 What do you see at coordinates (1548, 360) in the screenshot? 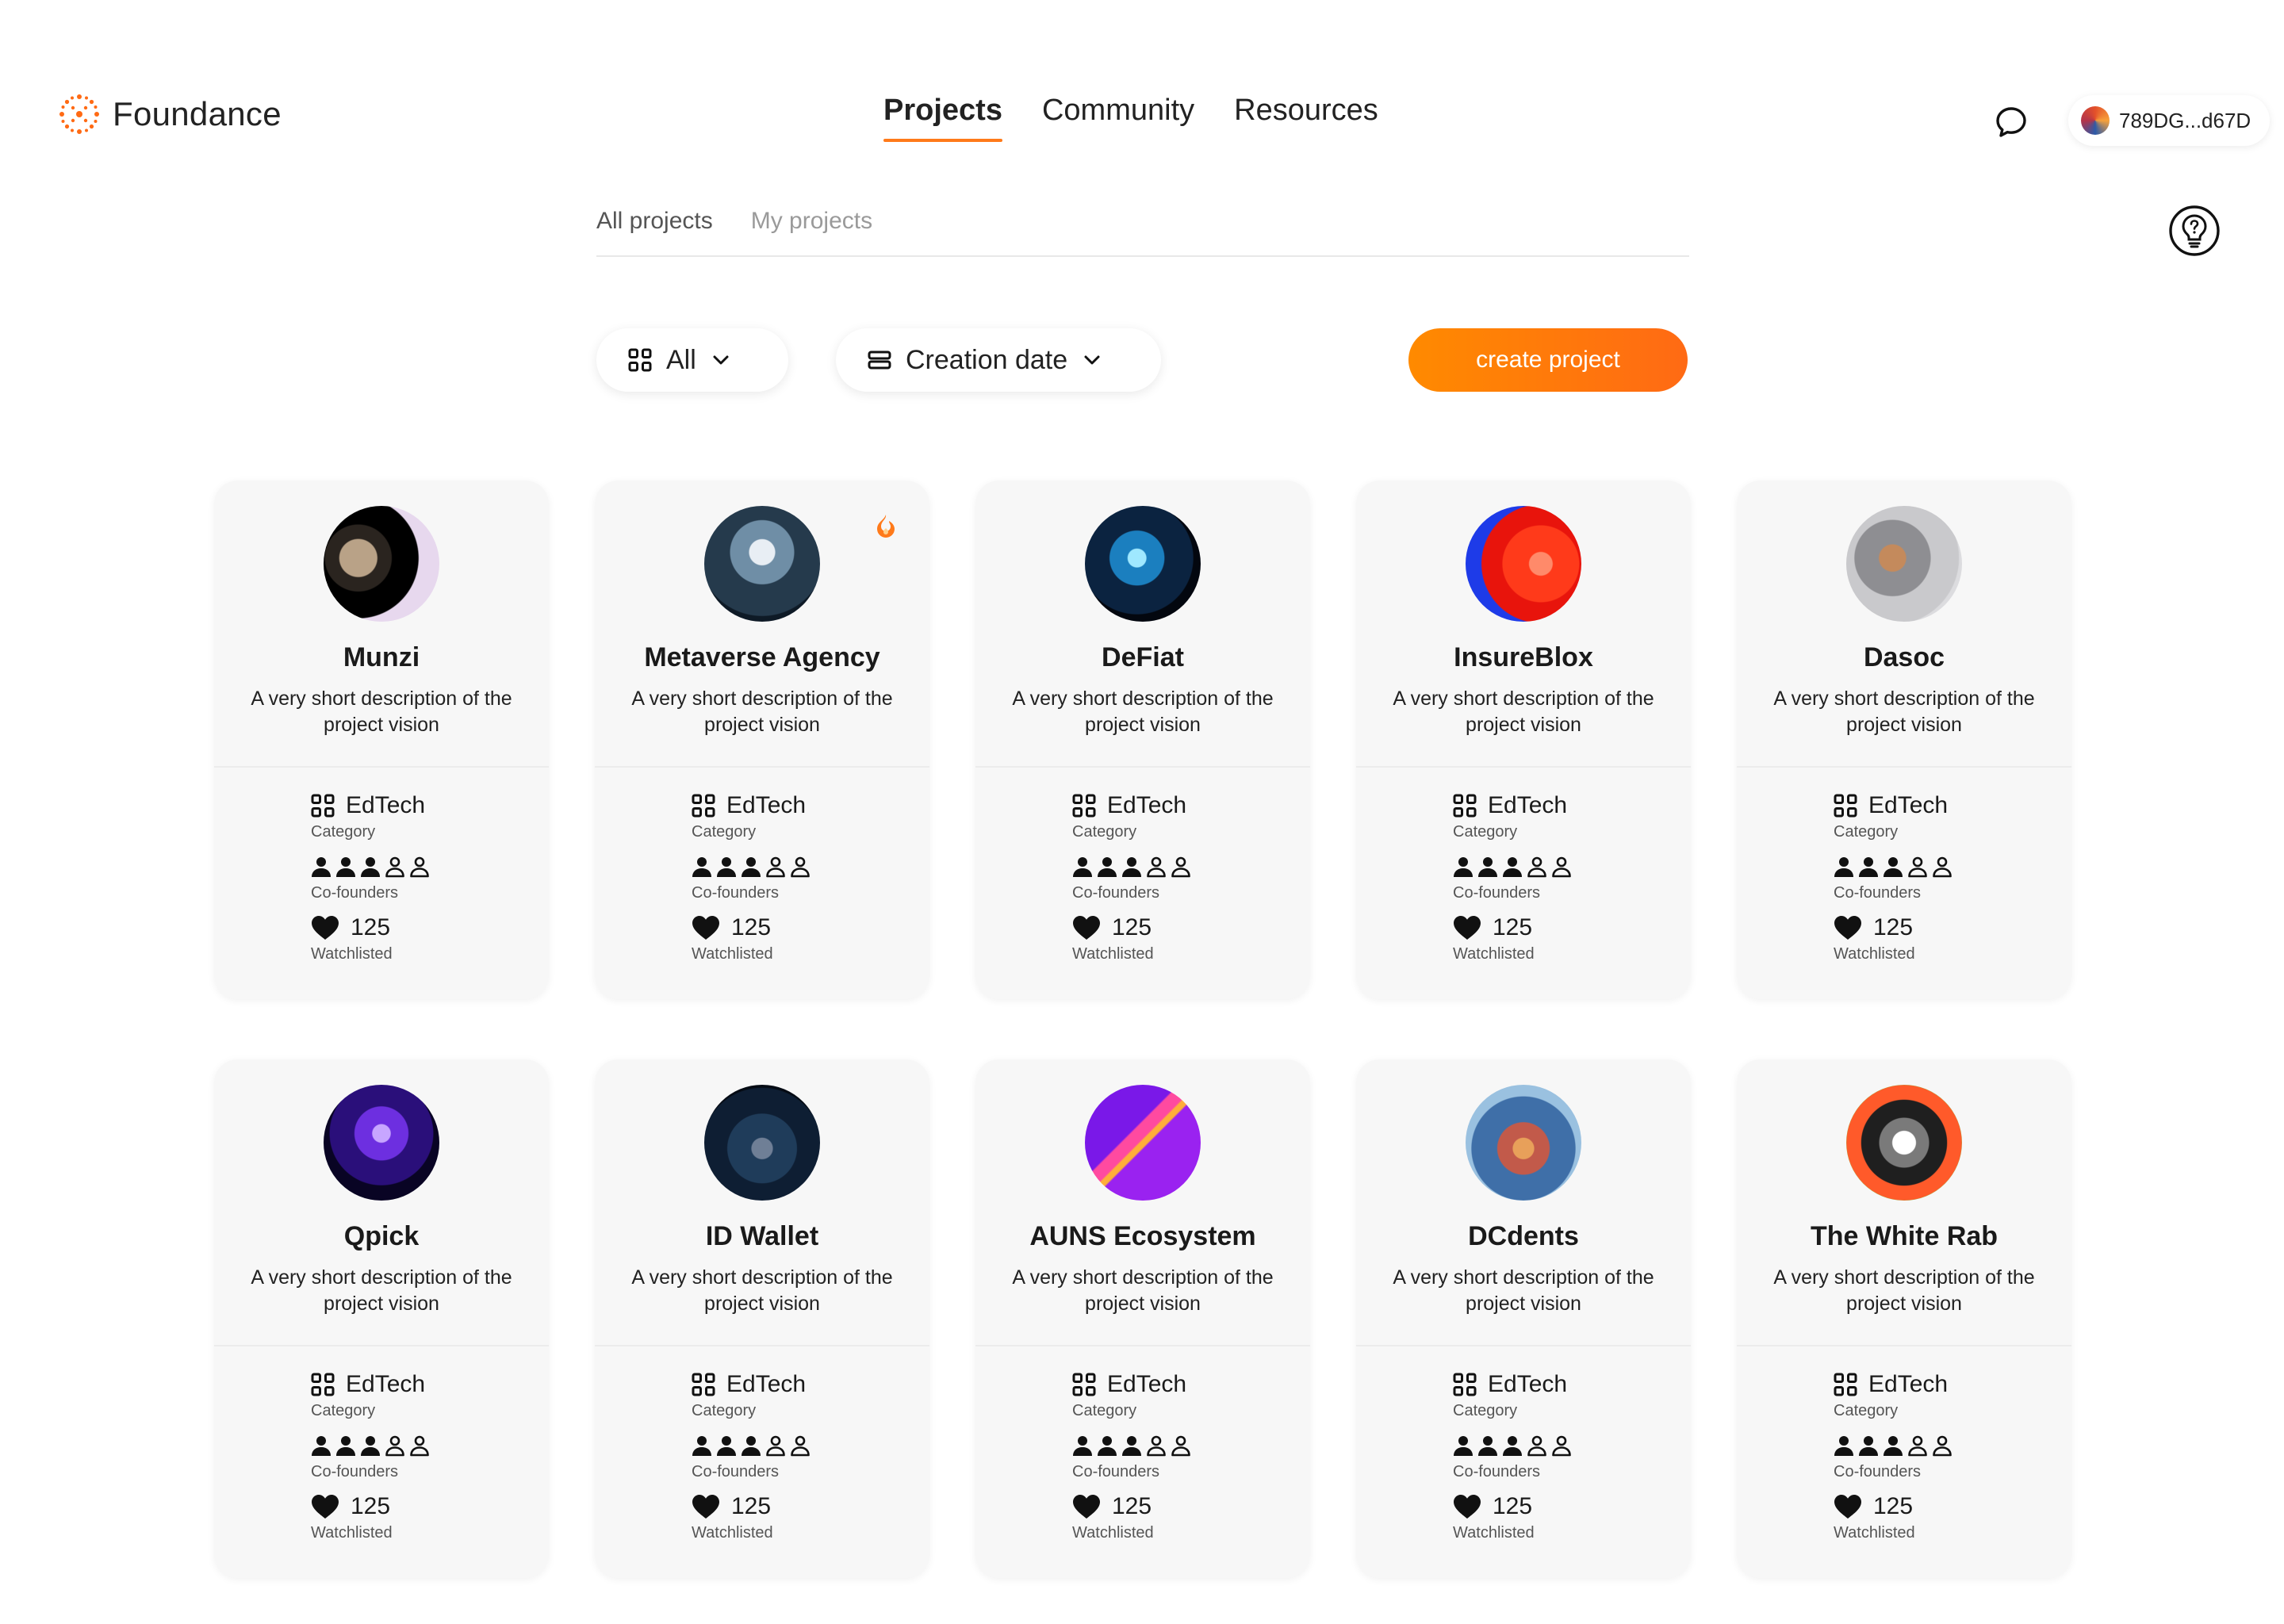
I see `create-project-button: create project` at bounding box center [1548, 360].